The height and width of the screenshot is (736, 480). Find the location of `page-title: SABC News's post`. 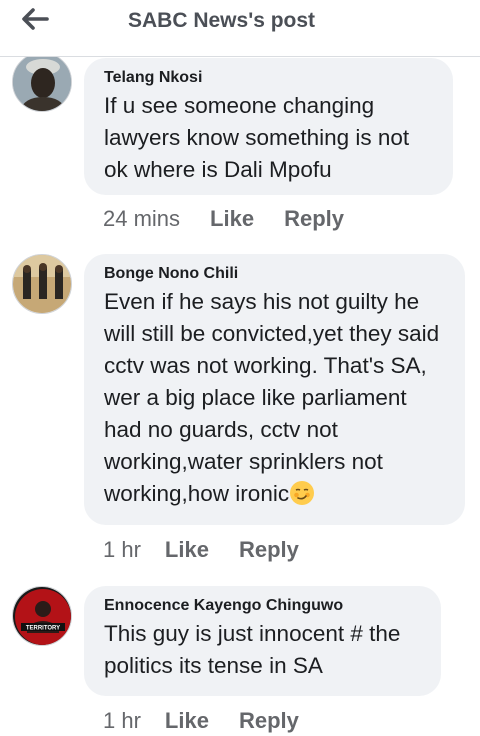

page-title: SABC News's post is located at coordinates (222, 20).